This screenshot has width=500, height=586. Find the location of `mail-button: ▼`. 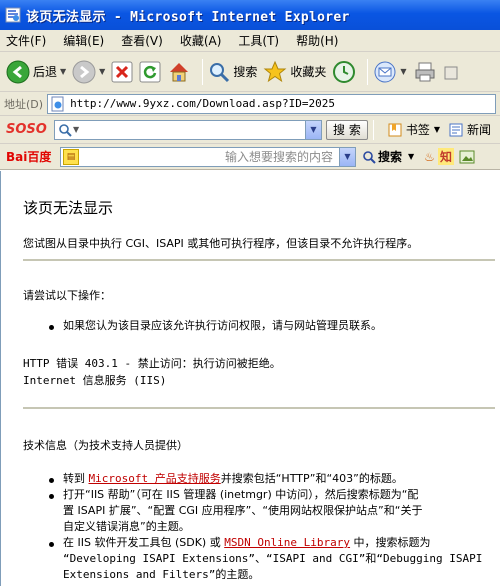

mail-button: ▼ is located at coordinates (390, 72).